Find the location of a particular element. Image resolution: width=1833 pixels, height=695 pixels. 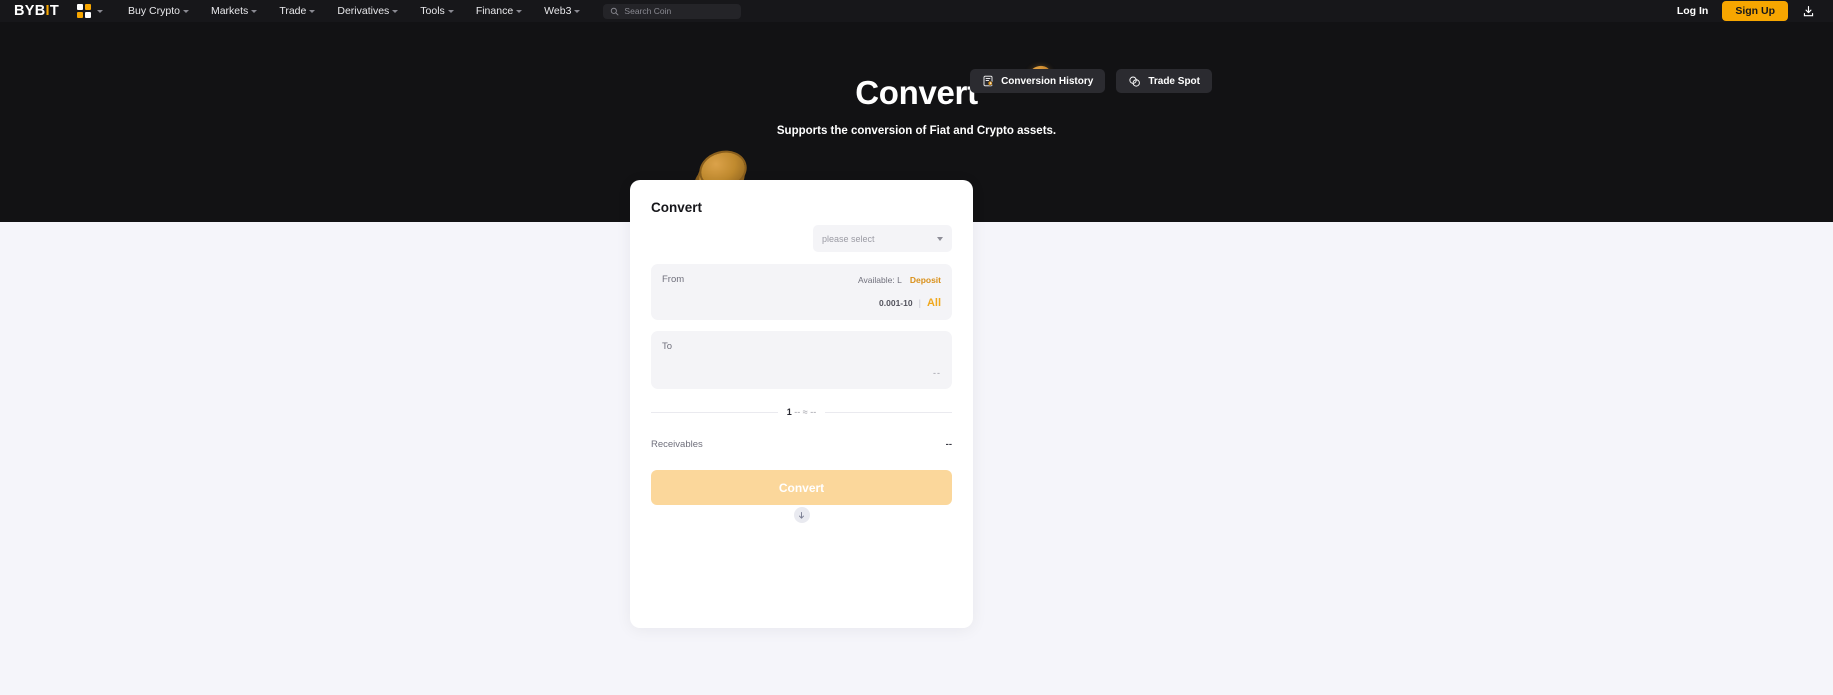

nav-label: Markets is located at coordinates (229, 11).